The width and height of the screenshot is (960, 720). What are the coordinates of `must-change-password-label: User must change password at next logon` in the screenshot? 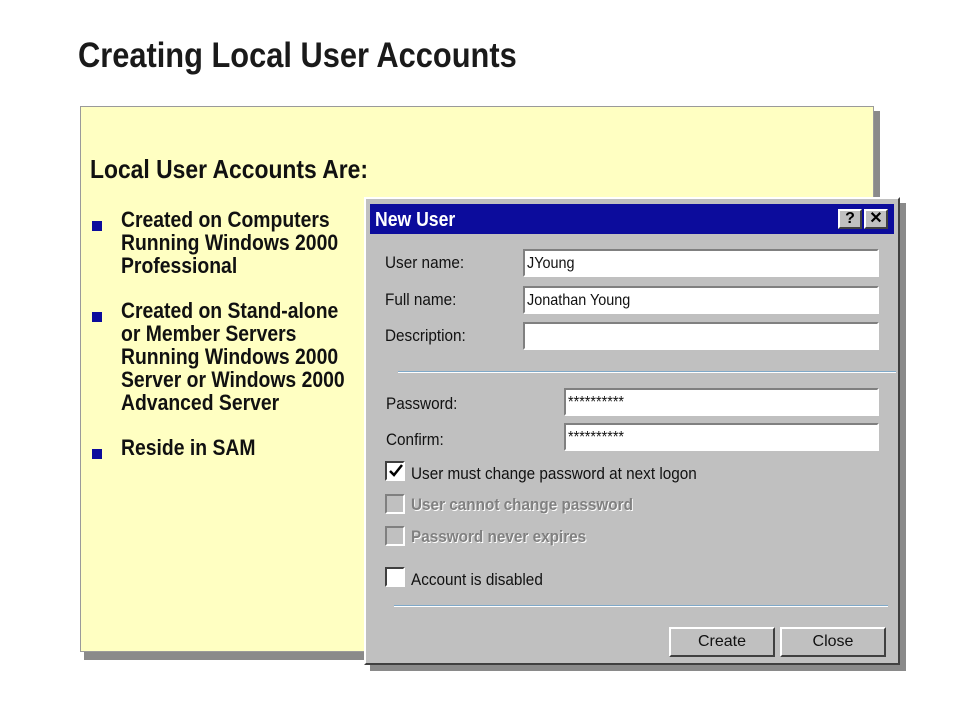 It's located at (554, 473).